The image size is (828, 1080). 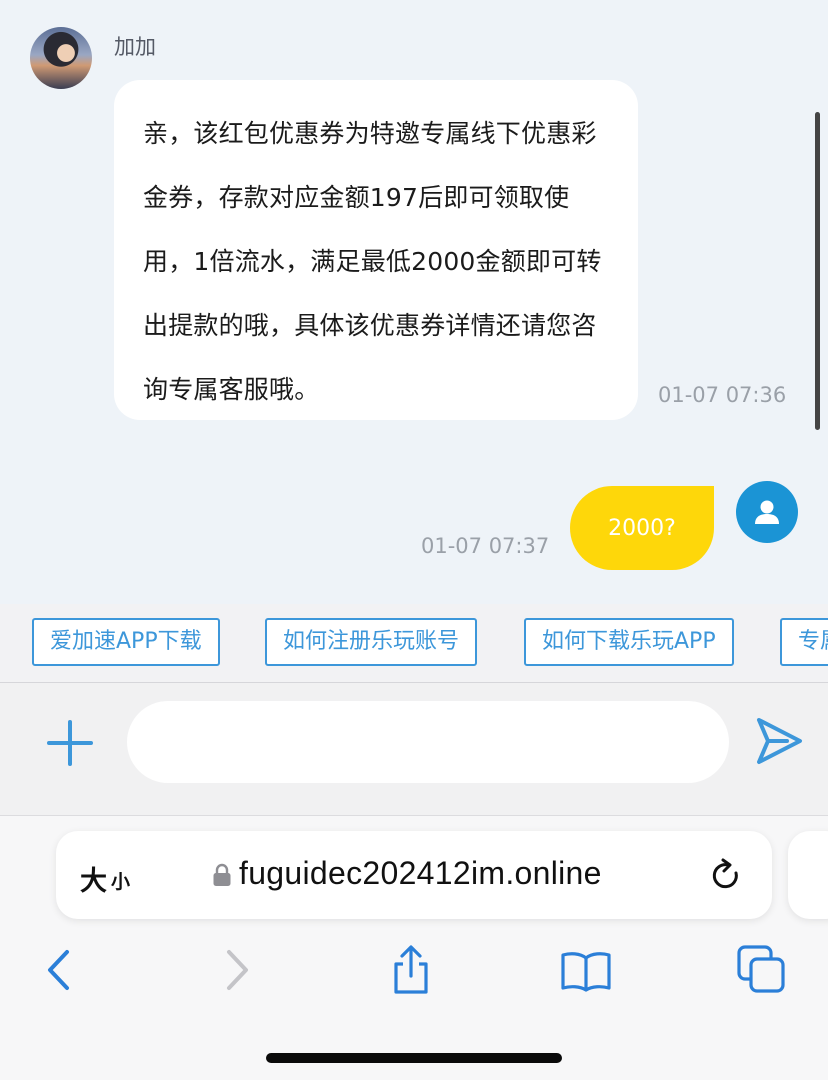 What do you see at coordinates (372, 261) in the screenshot?
I see `message-line: 用，1倍流水，满足最低2000金额即可转` at bounding box center [372, 261].